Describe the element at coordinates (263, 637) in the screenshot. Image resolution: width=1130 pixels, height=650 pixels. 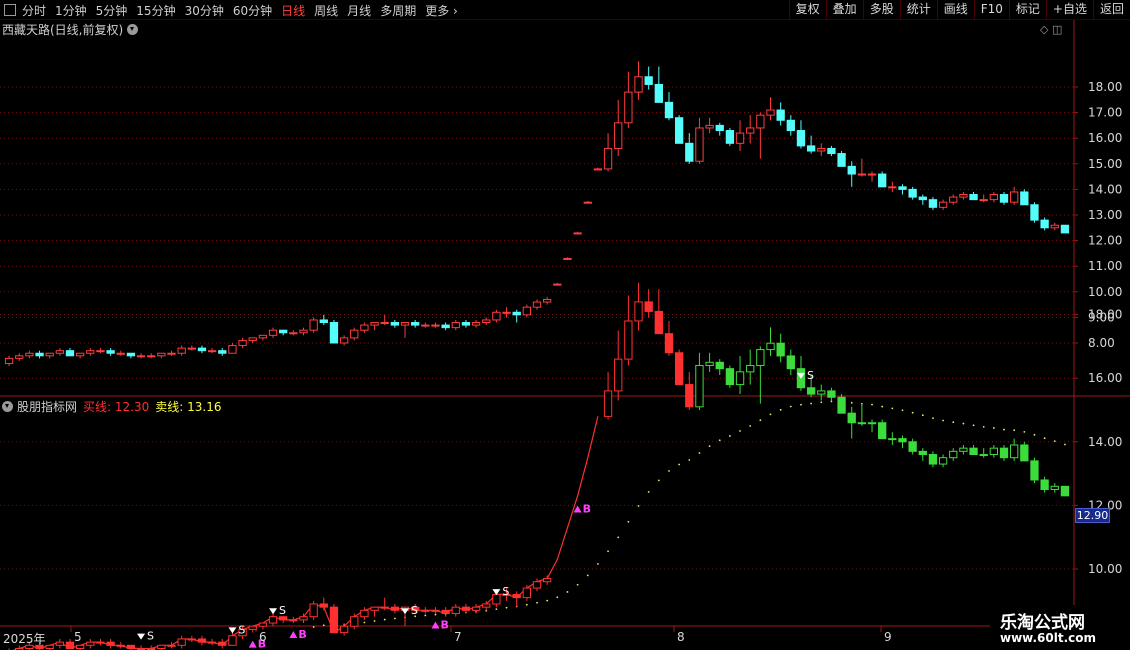
I see `date-label-june: 6` at that location.